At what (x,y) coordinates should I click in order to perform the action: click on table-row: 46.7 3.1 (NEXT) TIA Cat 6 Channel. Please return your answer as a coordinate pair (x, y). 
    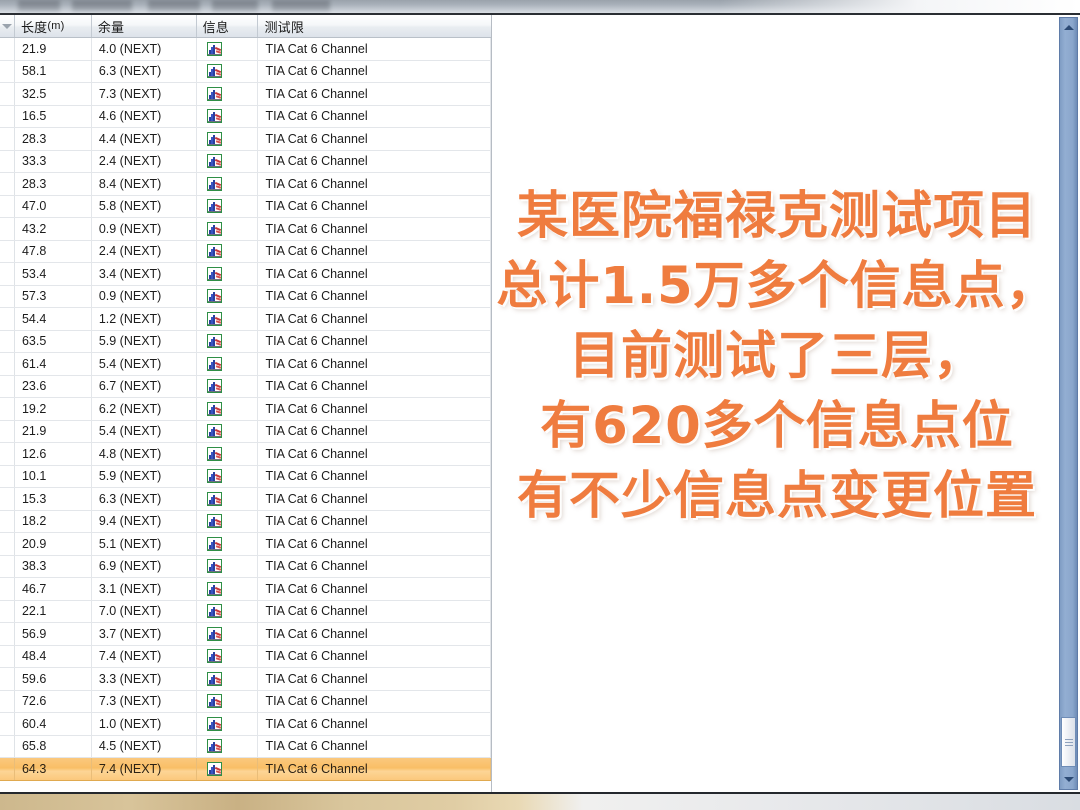
    Looking at the image, I should click on (245, 589).